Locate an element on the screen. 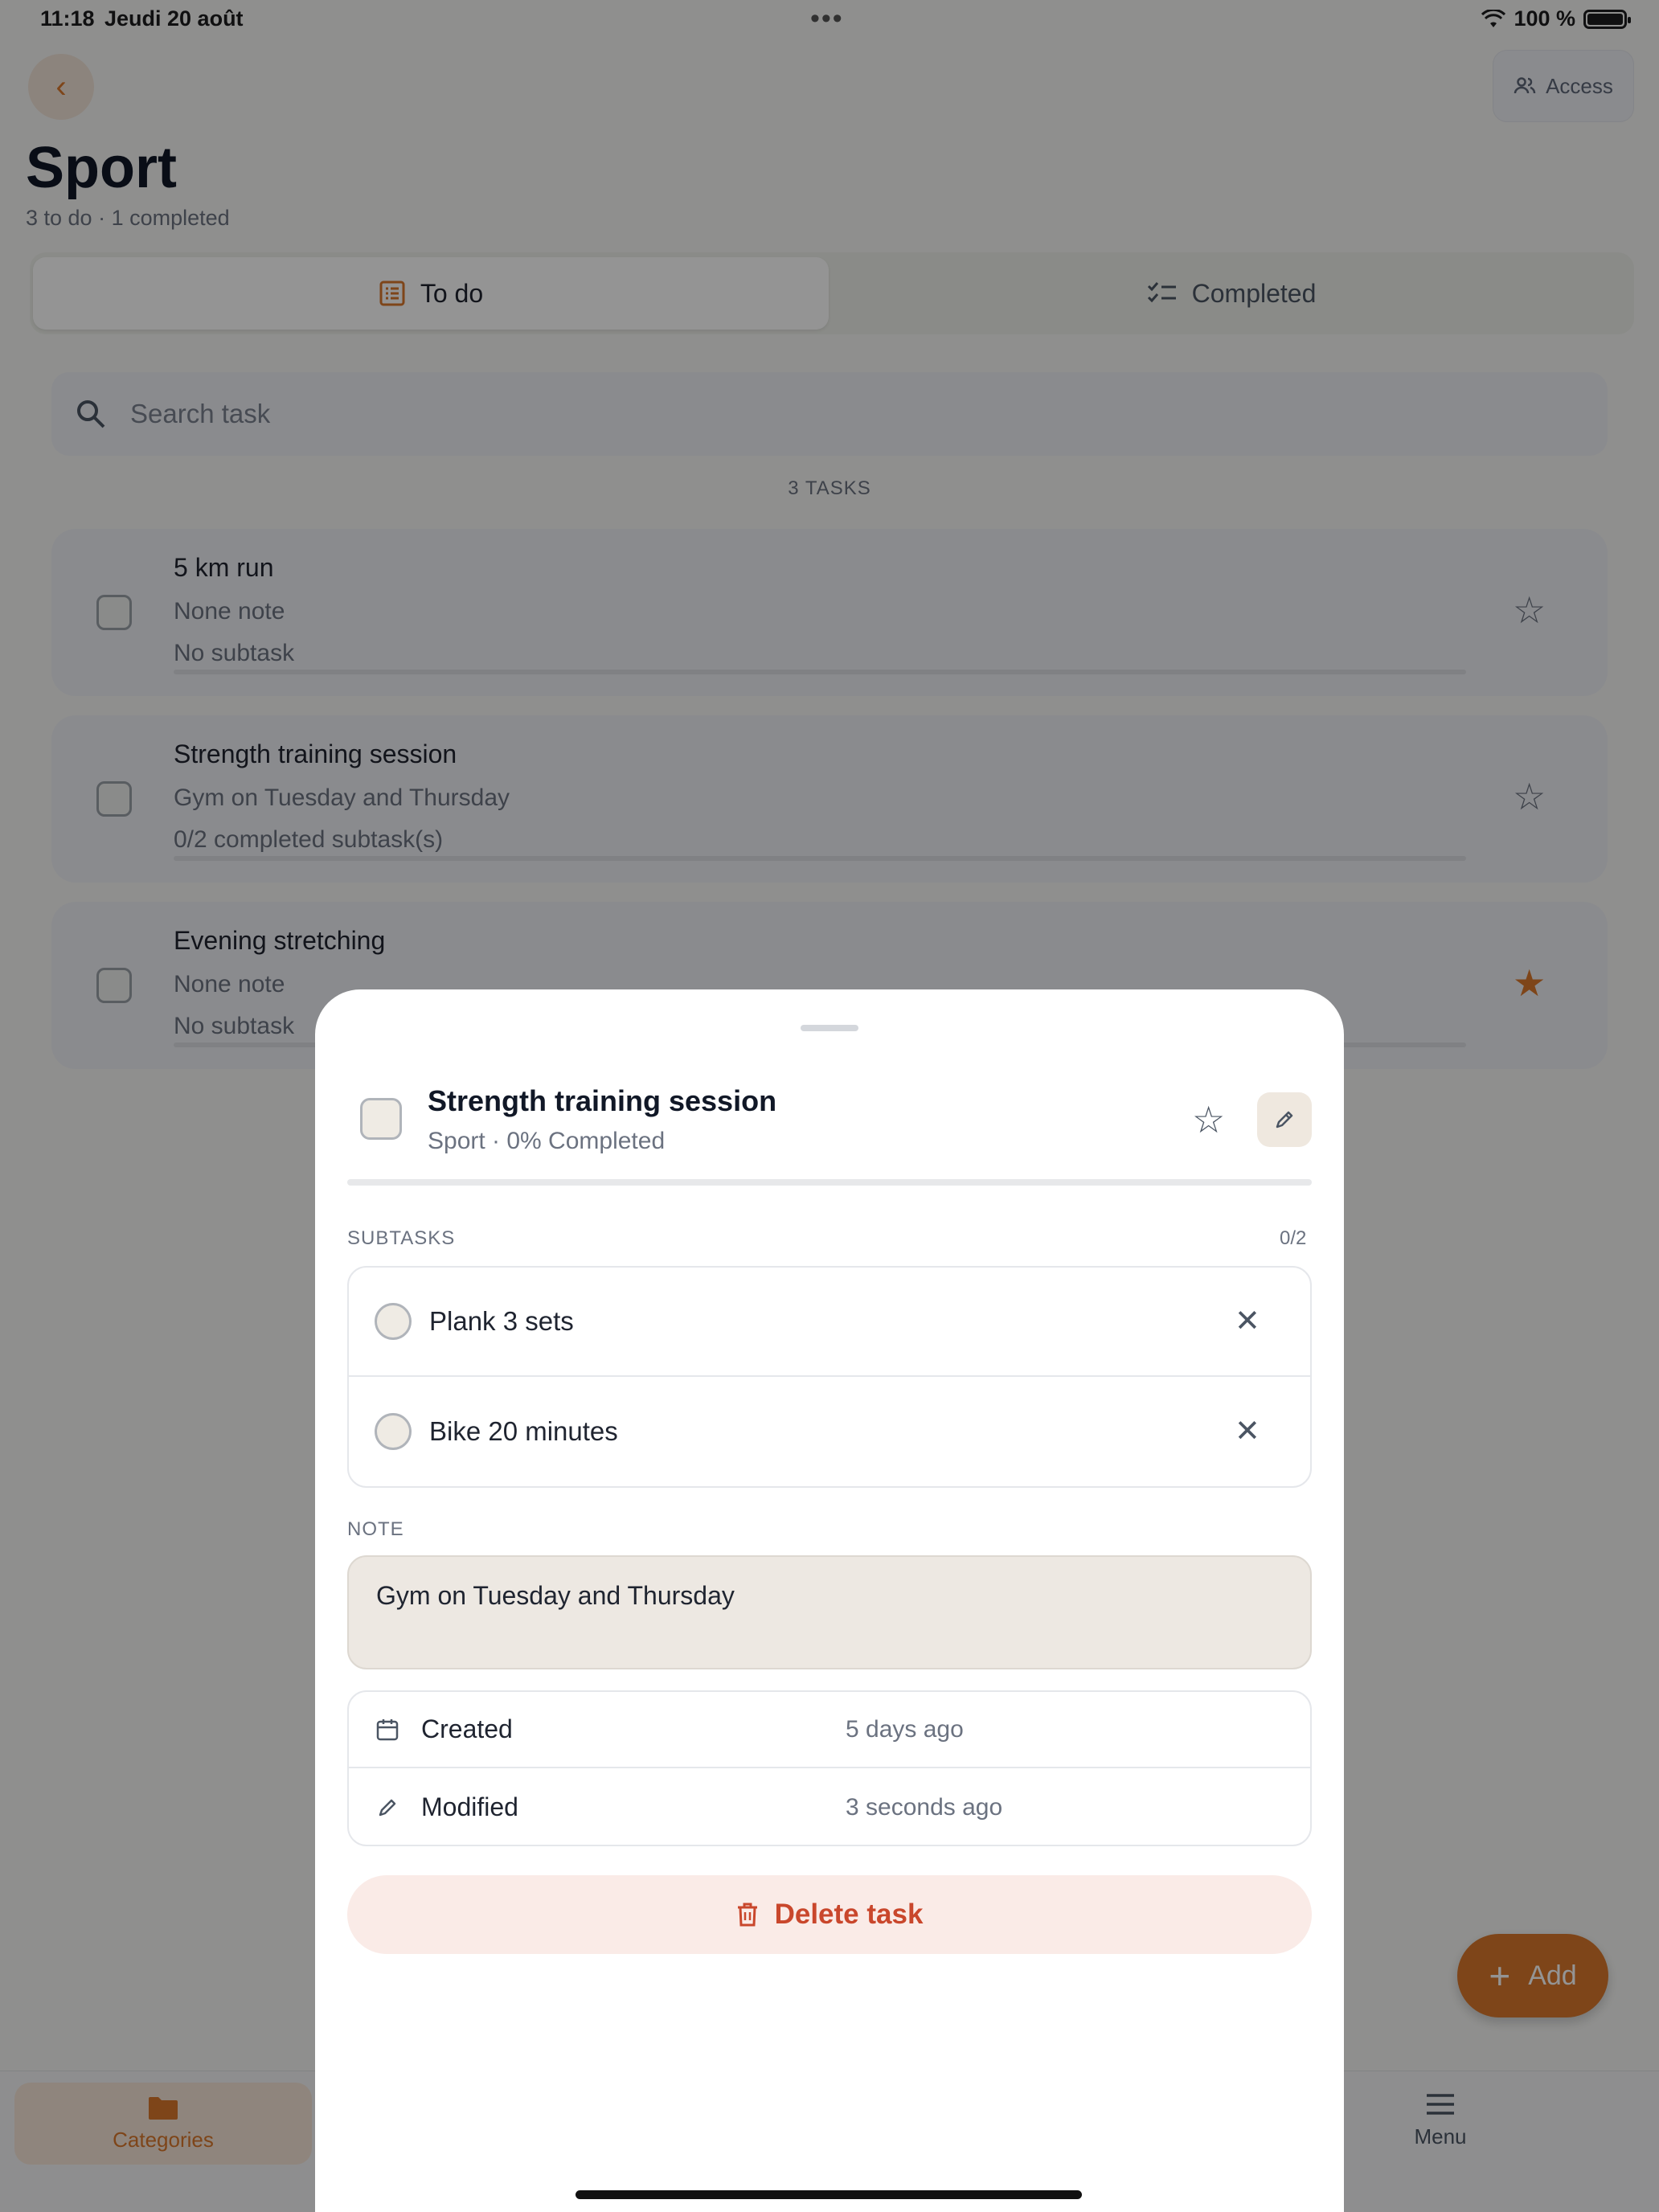  subtask-row: Plank 3 sets ✕ is located at coordinates (829, 1322).